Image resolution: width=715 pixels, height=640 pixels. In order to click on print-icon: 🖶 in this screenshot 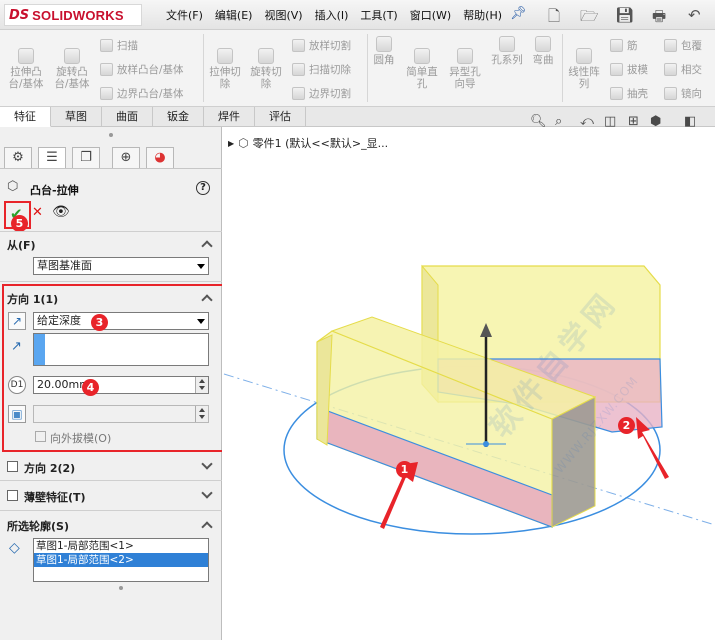, I will do `click(659, 18)`.